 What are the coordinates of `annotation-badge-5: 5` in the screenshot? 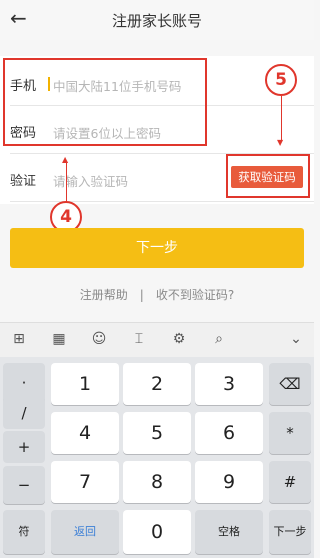 It's located at (281, 80).